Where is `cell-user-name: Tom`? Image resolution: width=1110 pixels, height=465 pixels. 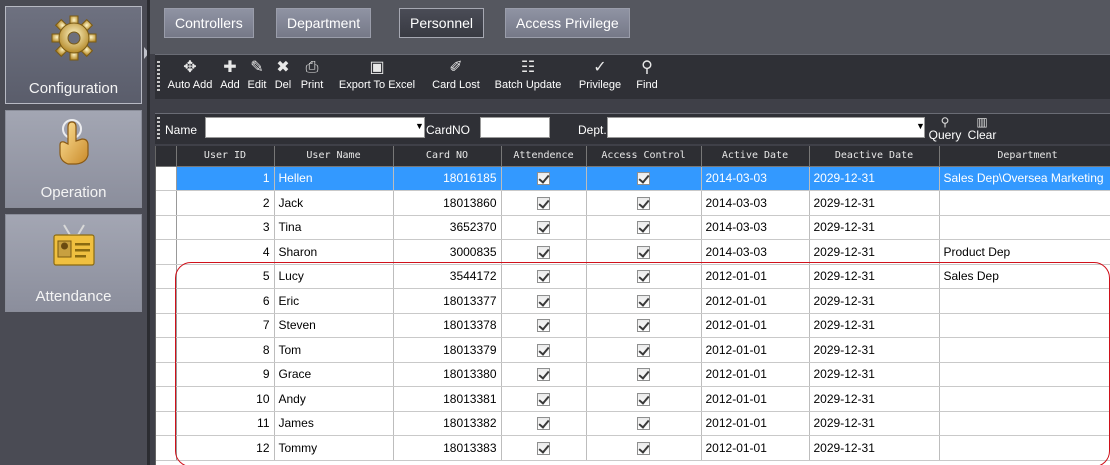
cell-user-name: Tom is located at coordinates (334, 350).